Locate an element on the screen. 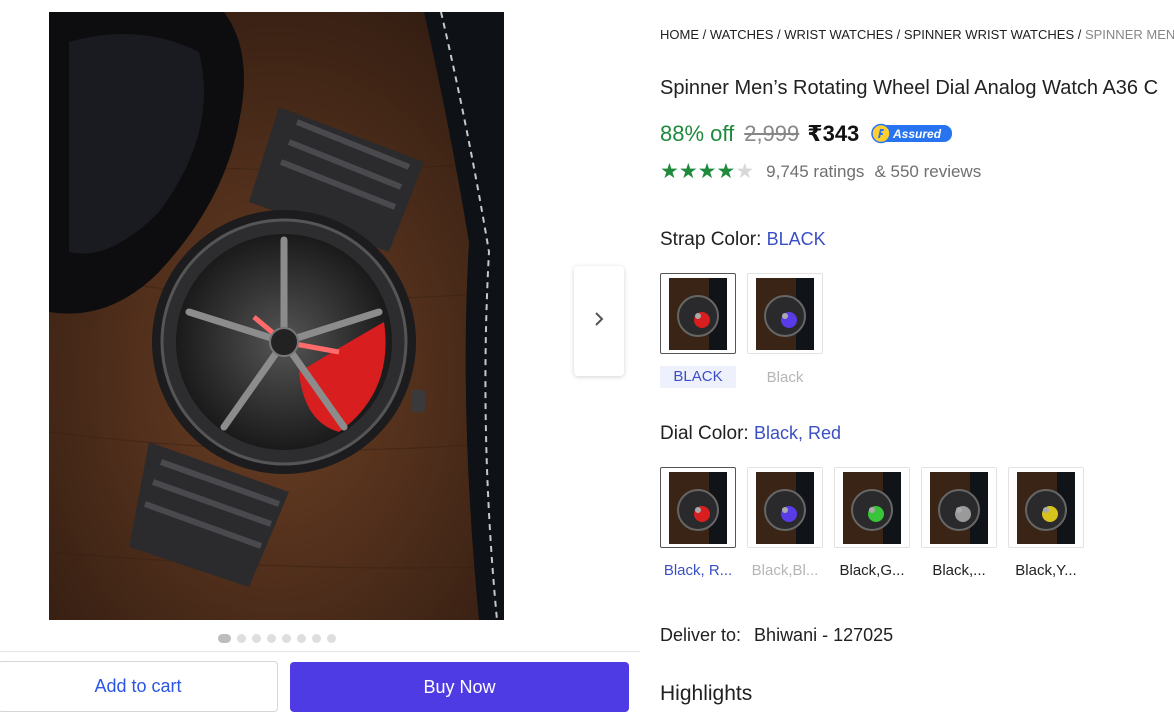 The image size is (1174, 723). delivery-row: Deliver to: Bhiwani - 127025 is located at coordinates (776, 635).